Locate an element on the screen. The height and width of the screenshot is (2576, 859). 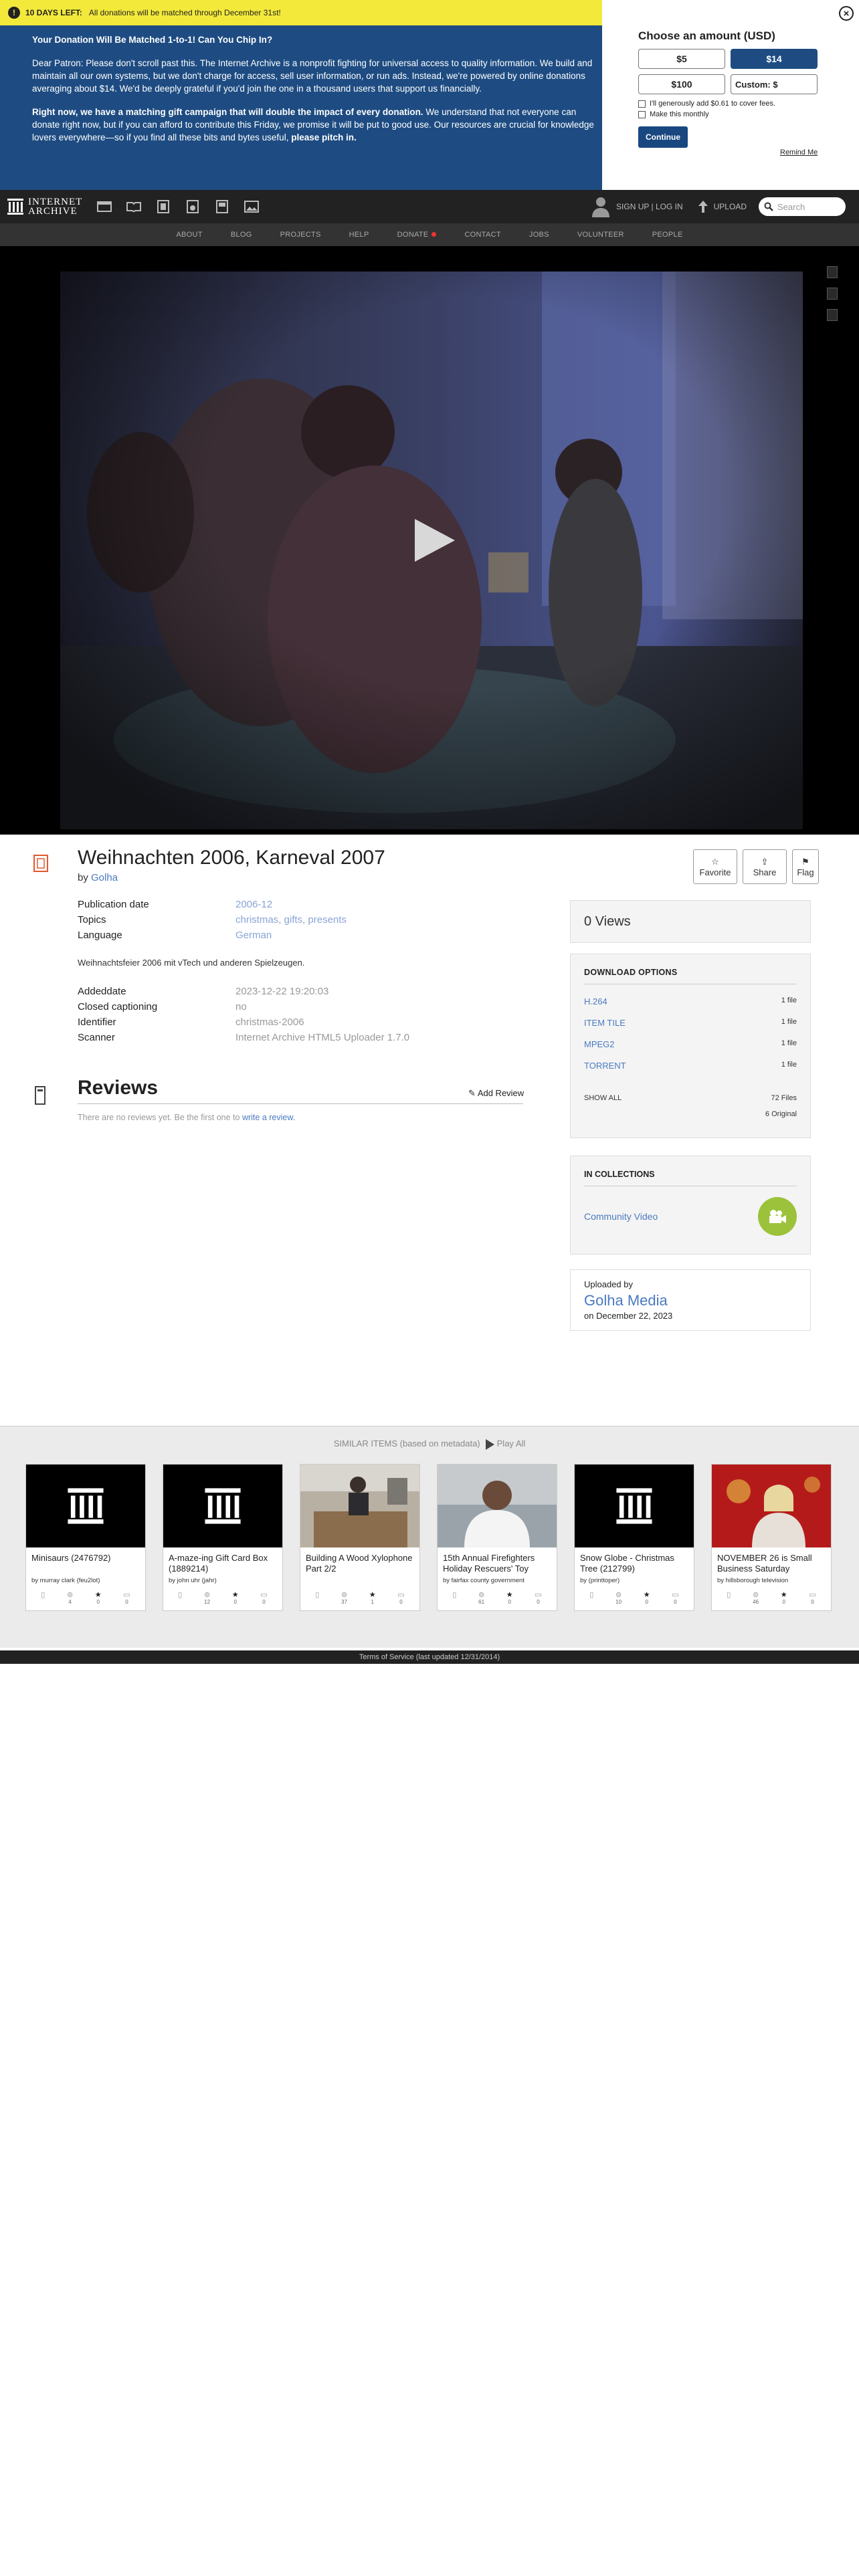
monthly-label: Make this monthly is located at coordinates (679, 114).